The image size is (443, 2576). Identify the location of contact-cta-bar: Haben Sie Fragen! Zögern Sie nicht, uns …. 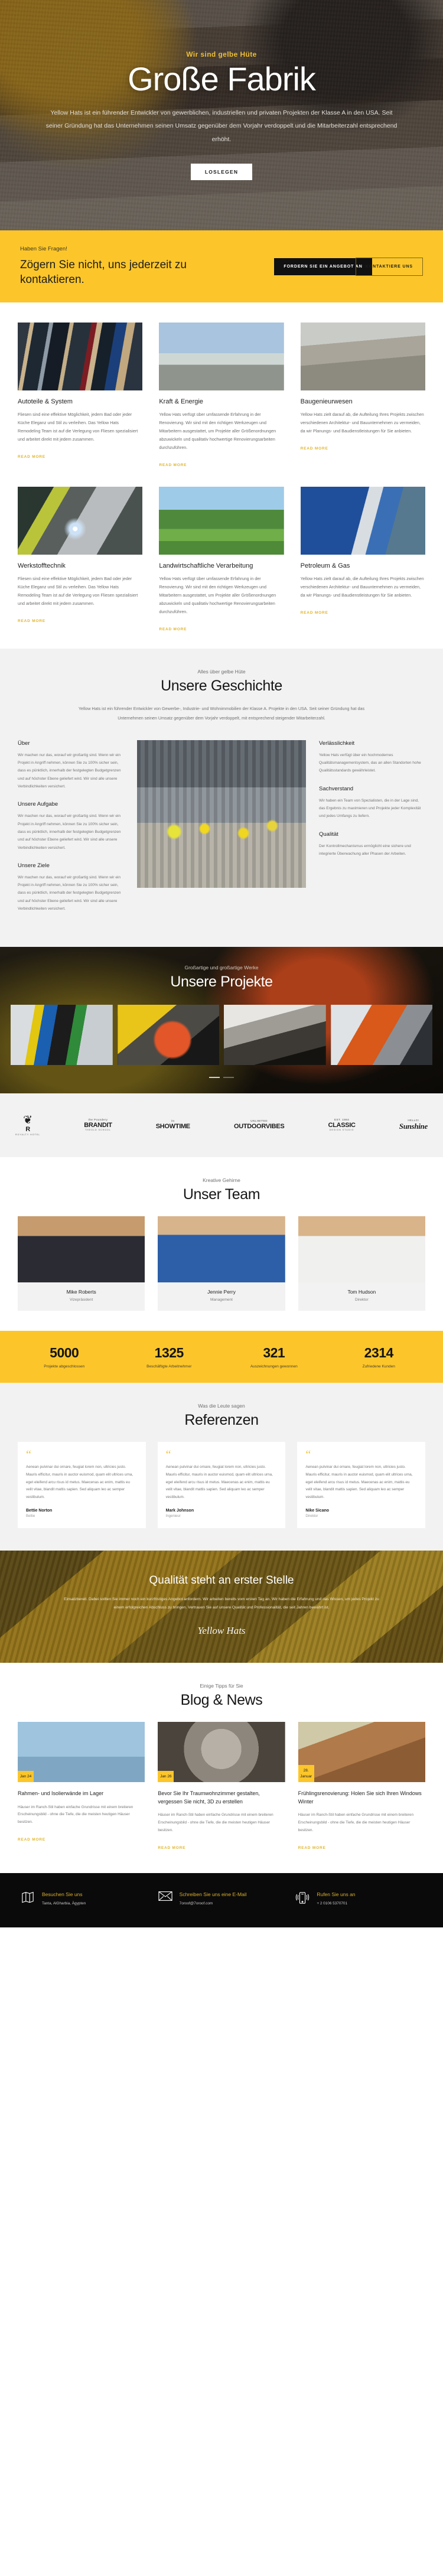
(221, 266).